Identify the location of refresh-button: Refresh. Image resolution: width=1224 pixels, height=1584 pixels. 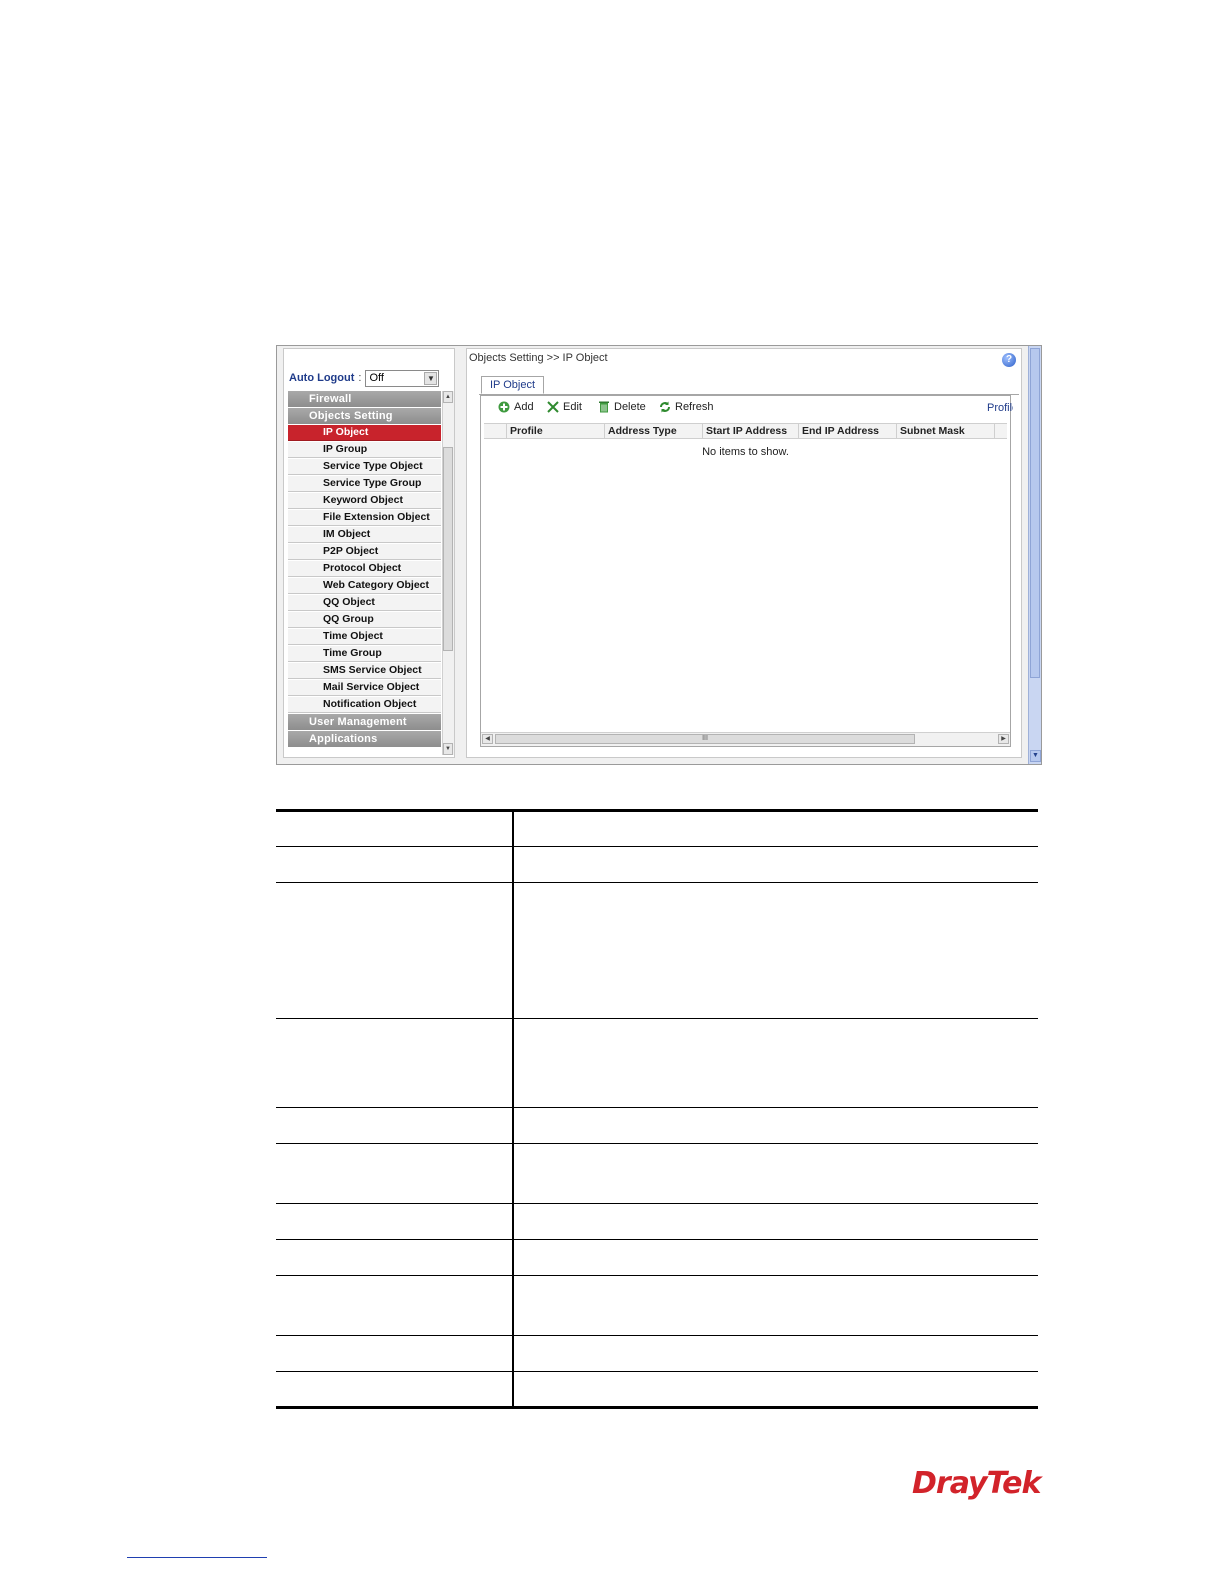
(686, 407).